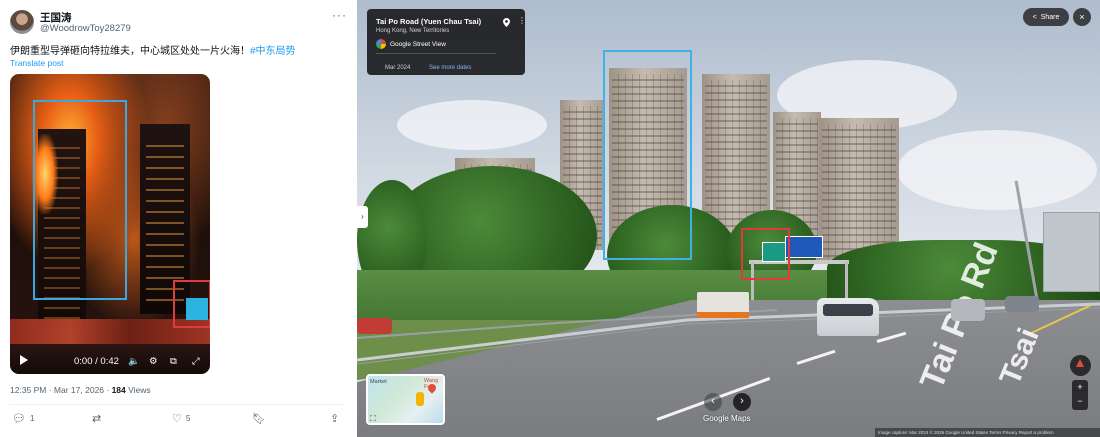 The width and height of the screenshot is (1100, 437). What do you see at coordinates (418, 44) in the screenshot?
I see `provider-label: Google Street View` at bounding box center [418, 44].